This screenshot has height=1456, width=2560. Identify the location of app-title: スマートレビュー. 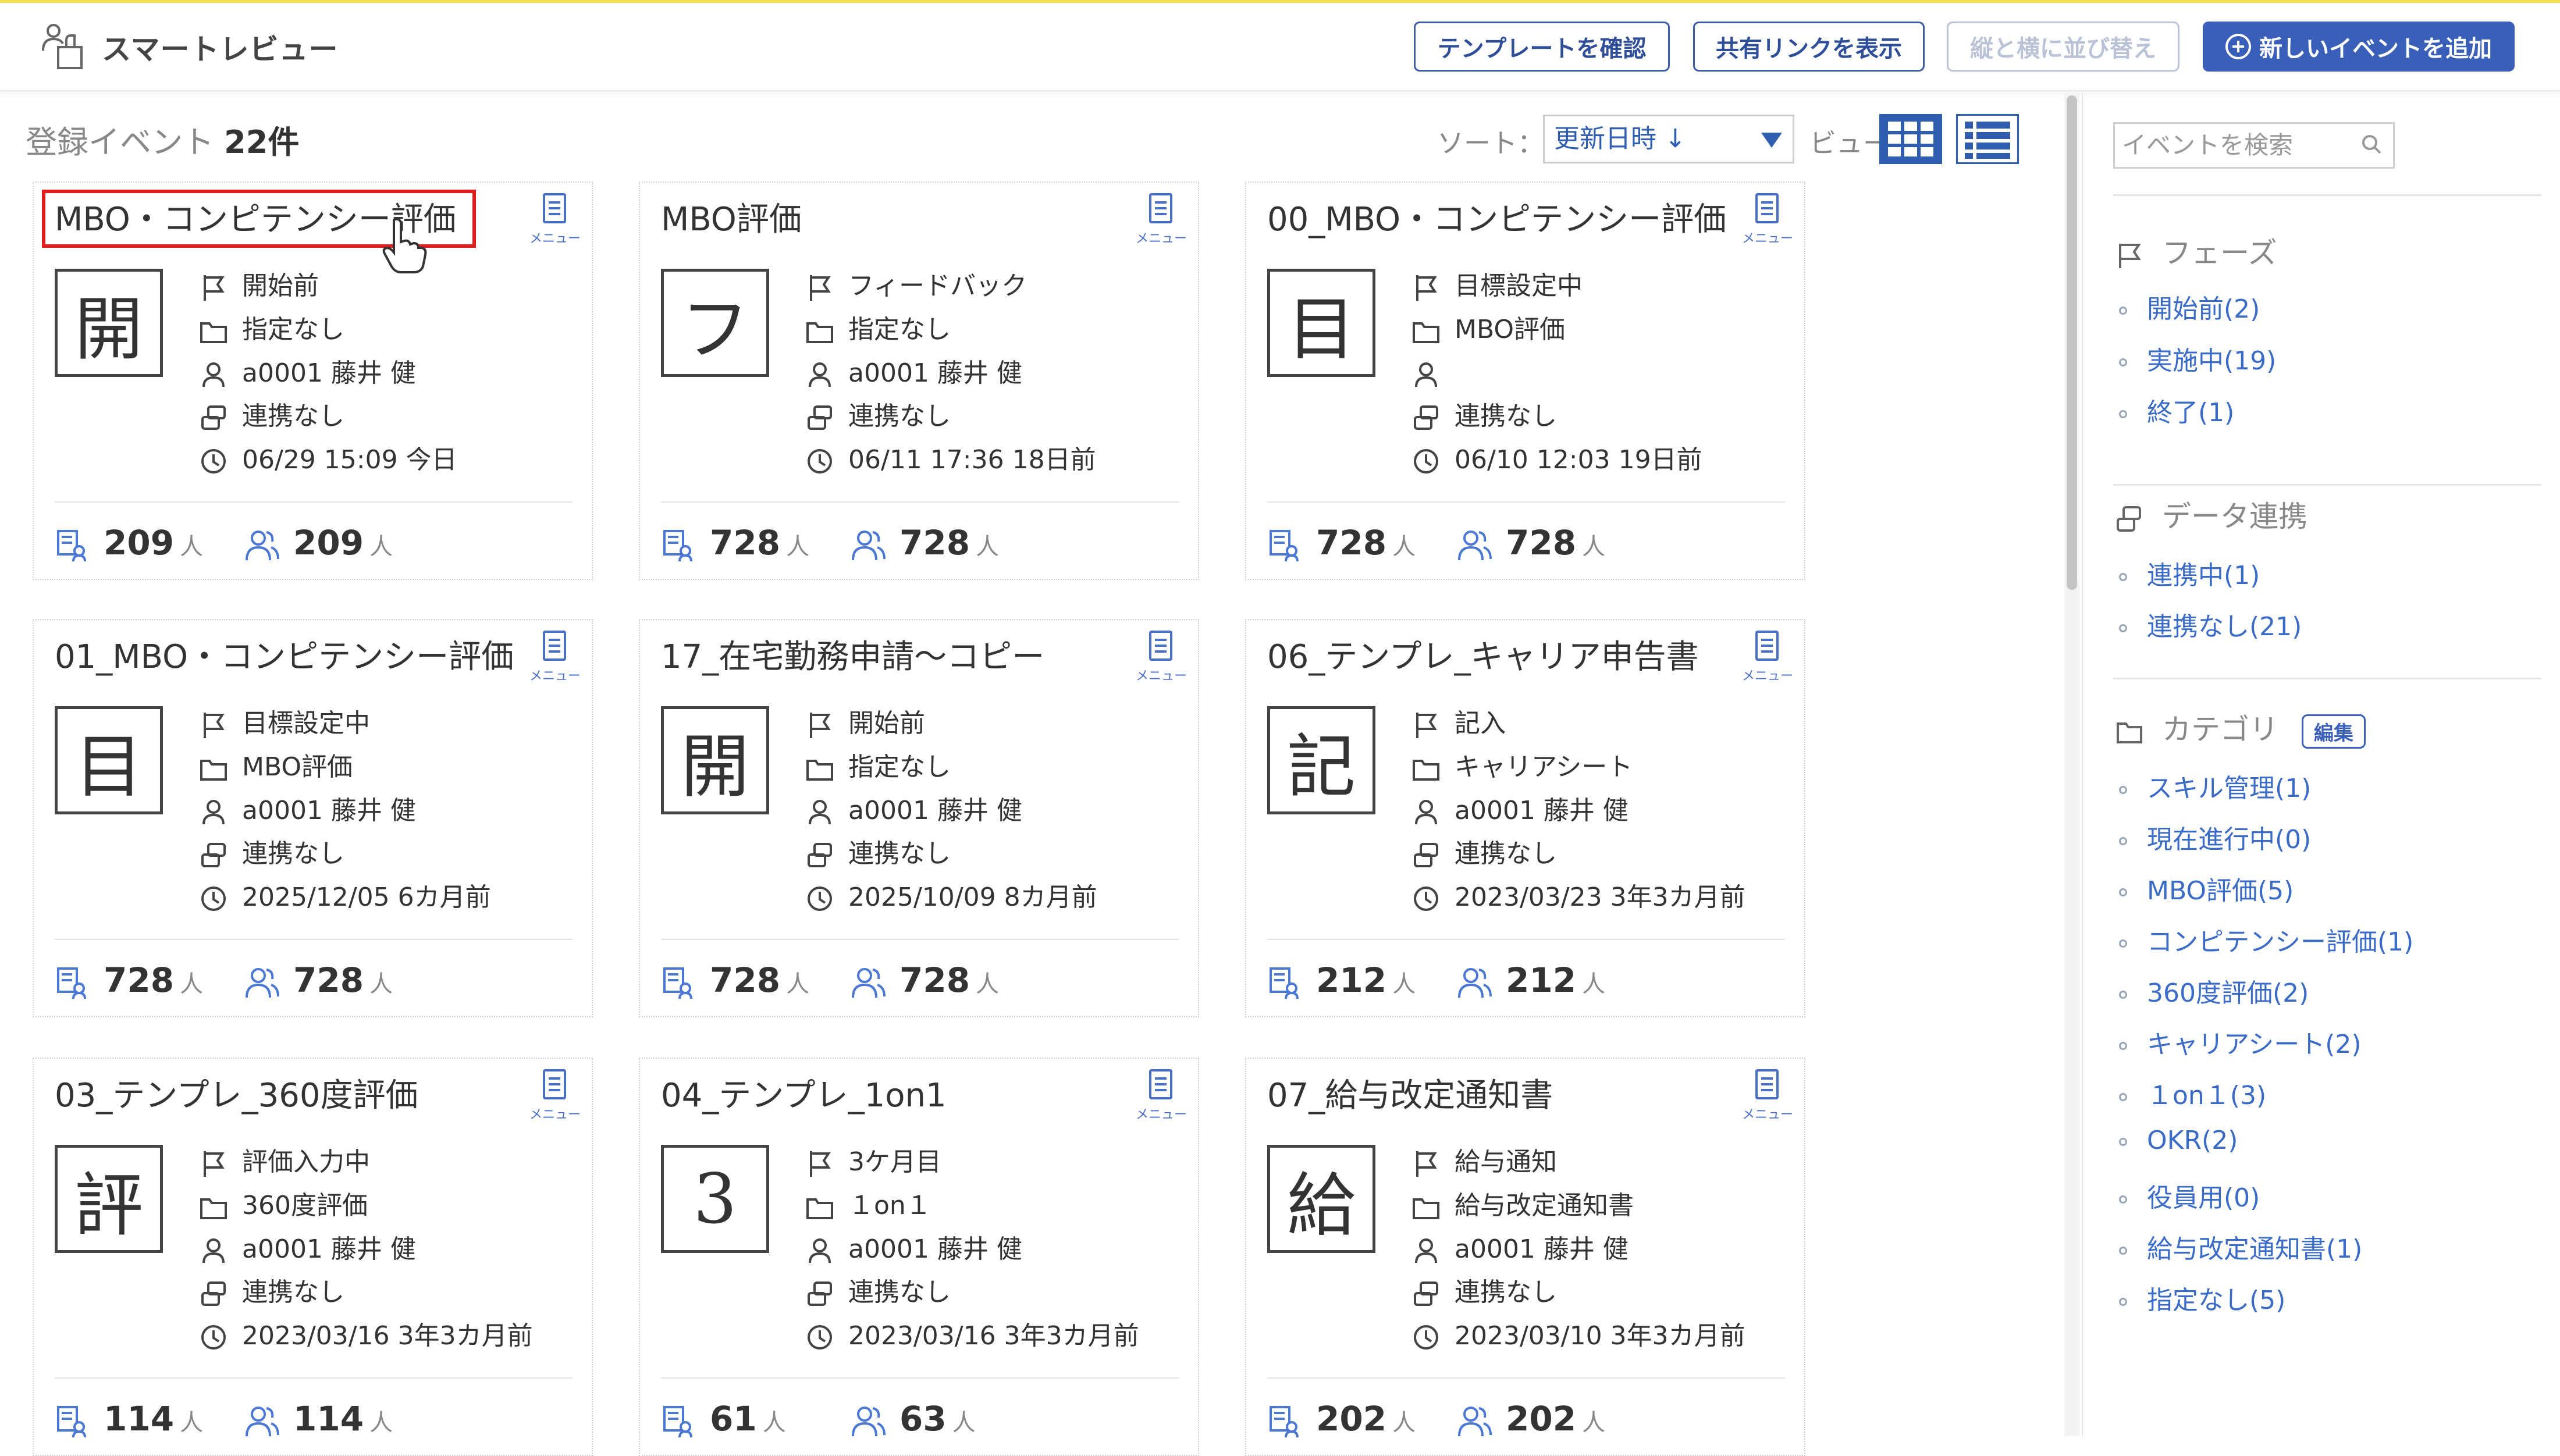
(220, 50).